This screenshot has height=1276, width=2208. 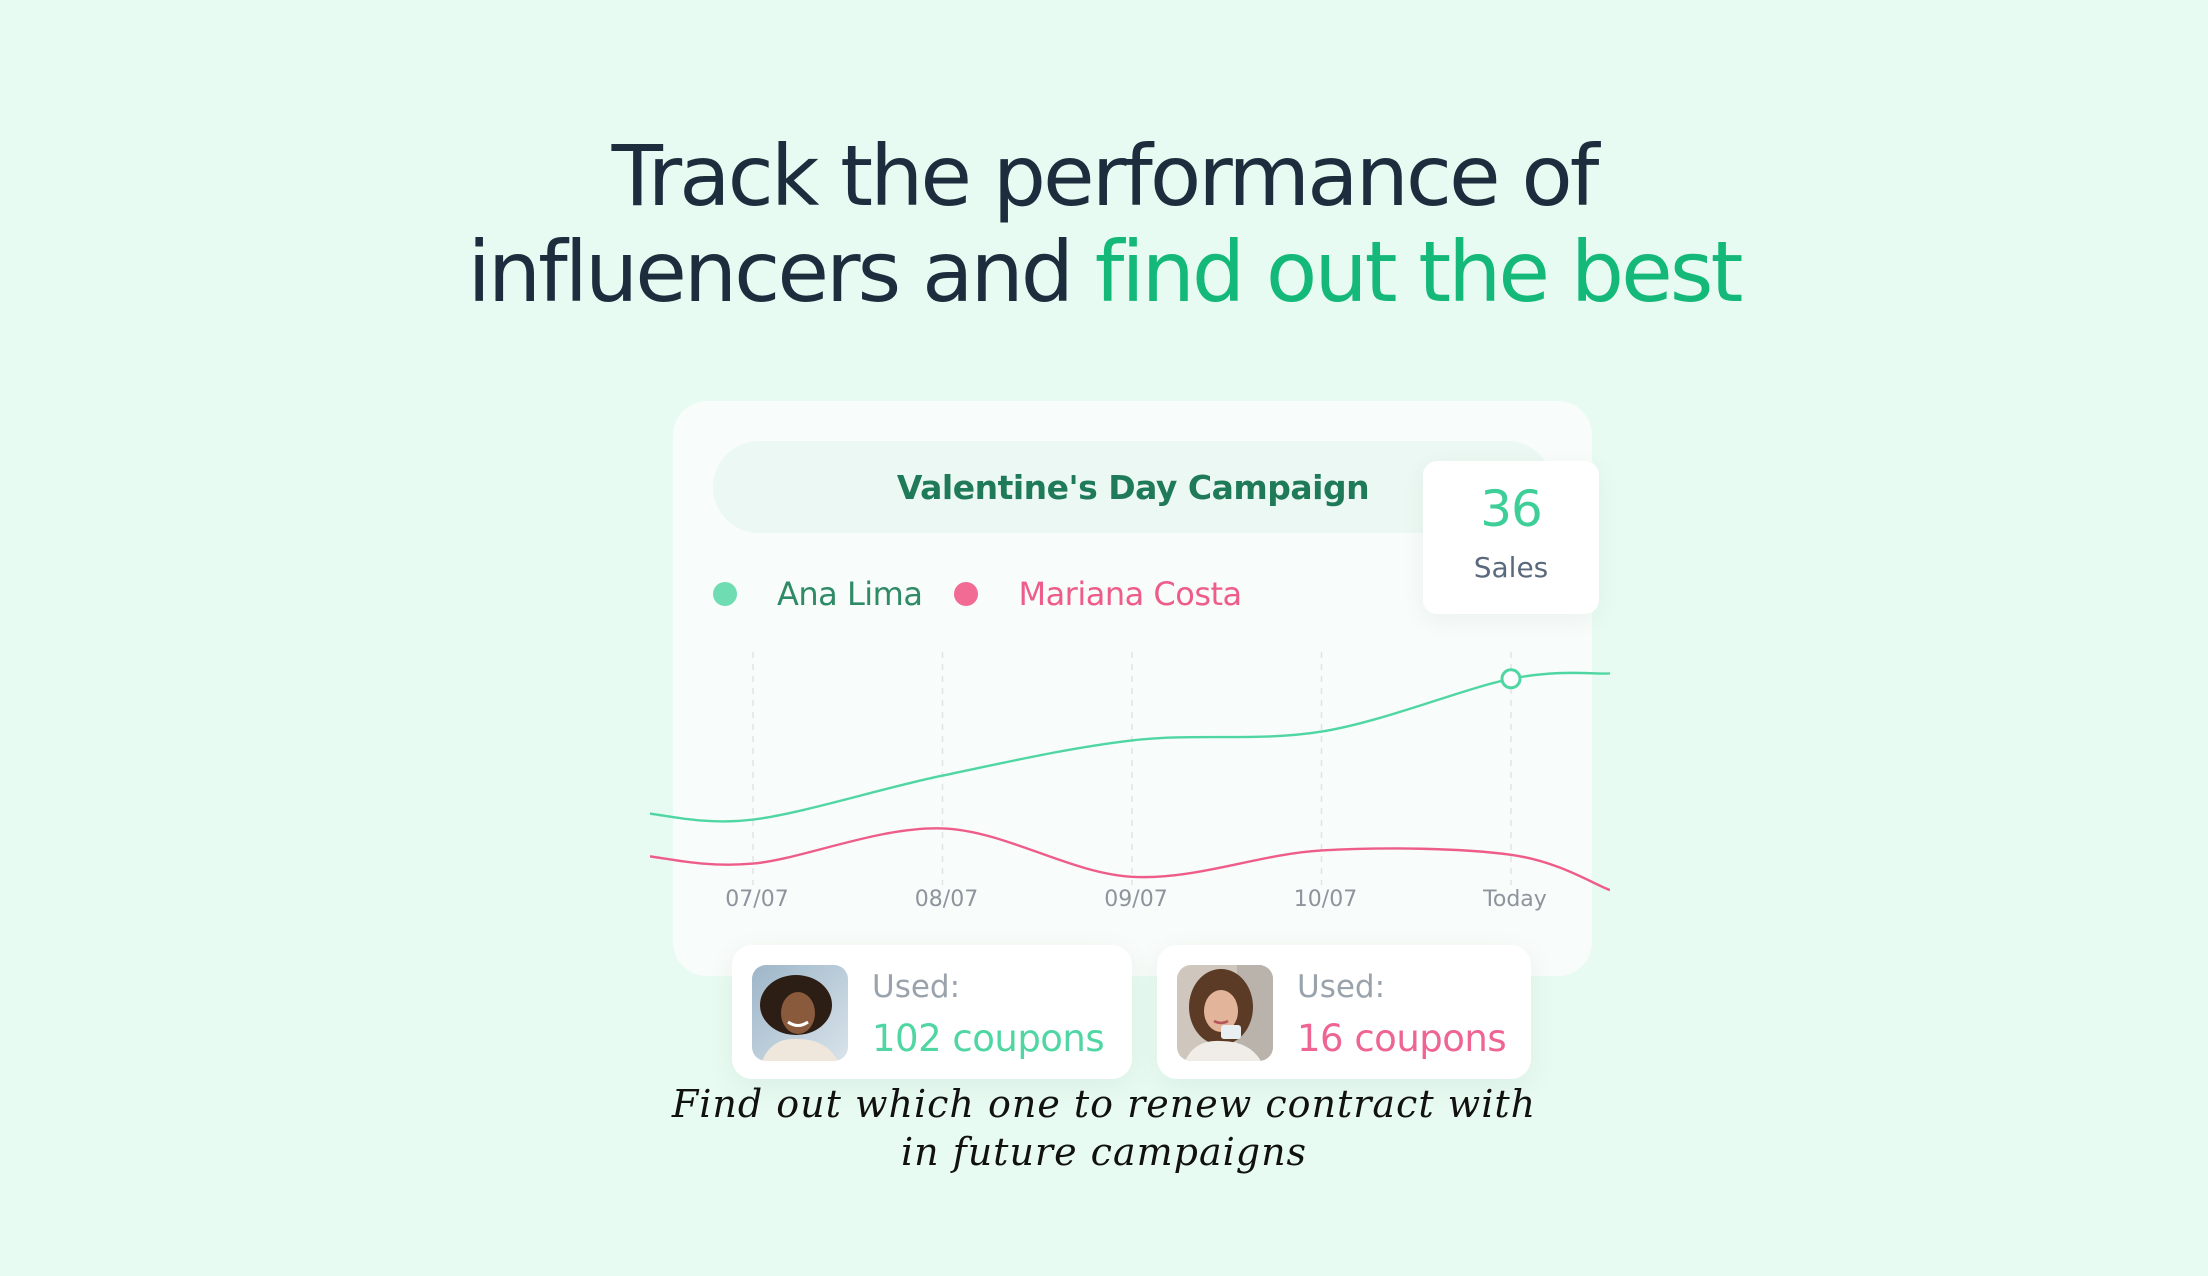 What do you see at coordinates (771, 272) in the screenshot?
I see `headline-line-2: influencers and` at bounding box center [771, 272].